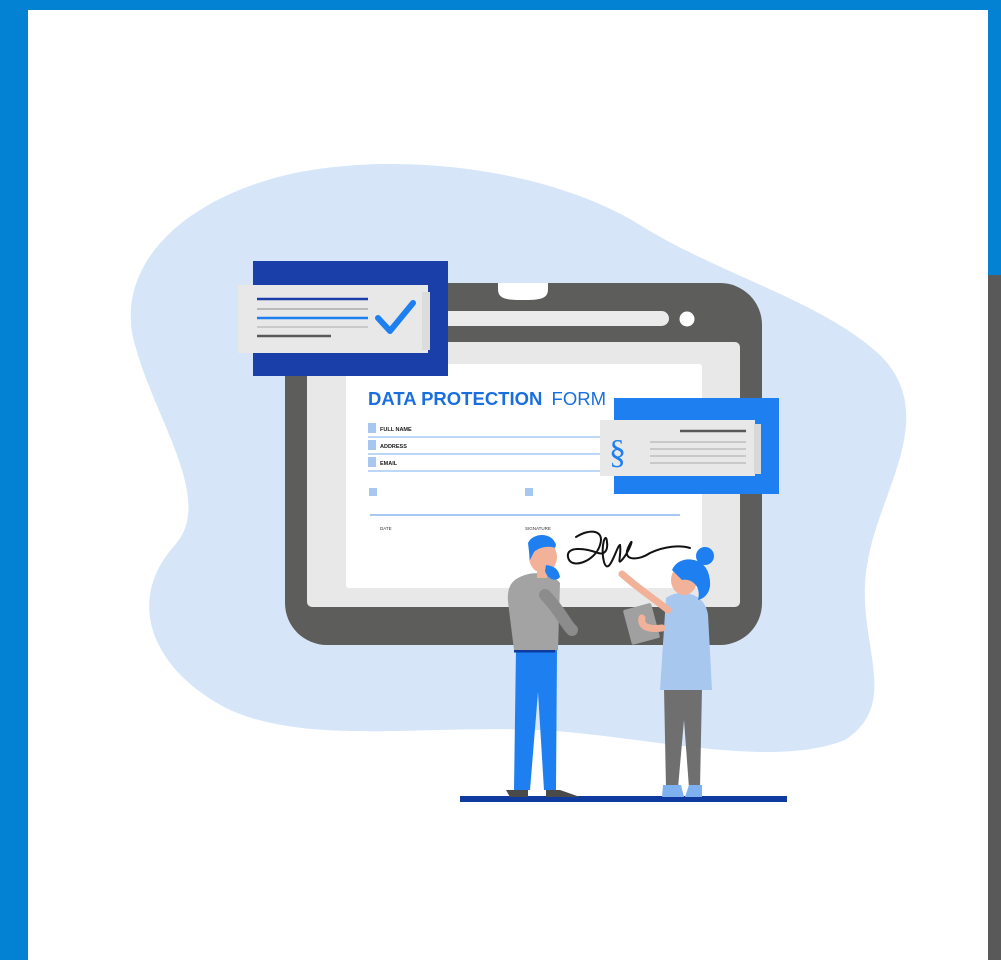 The image size is (1001, 960). Describe the element at coordinates (487, 398) in the screenshot. I see `form-title: DATA PROTECTION FORM` at that location.